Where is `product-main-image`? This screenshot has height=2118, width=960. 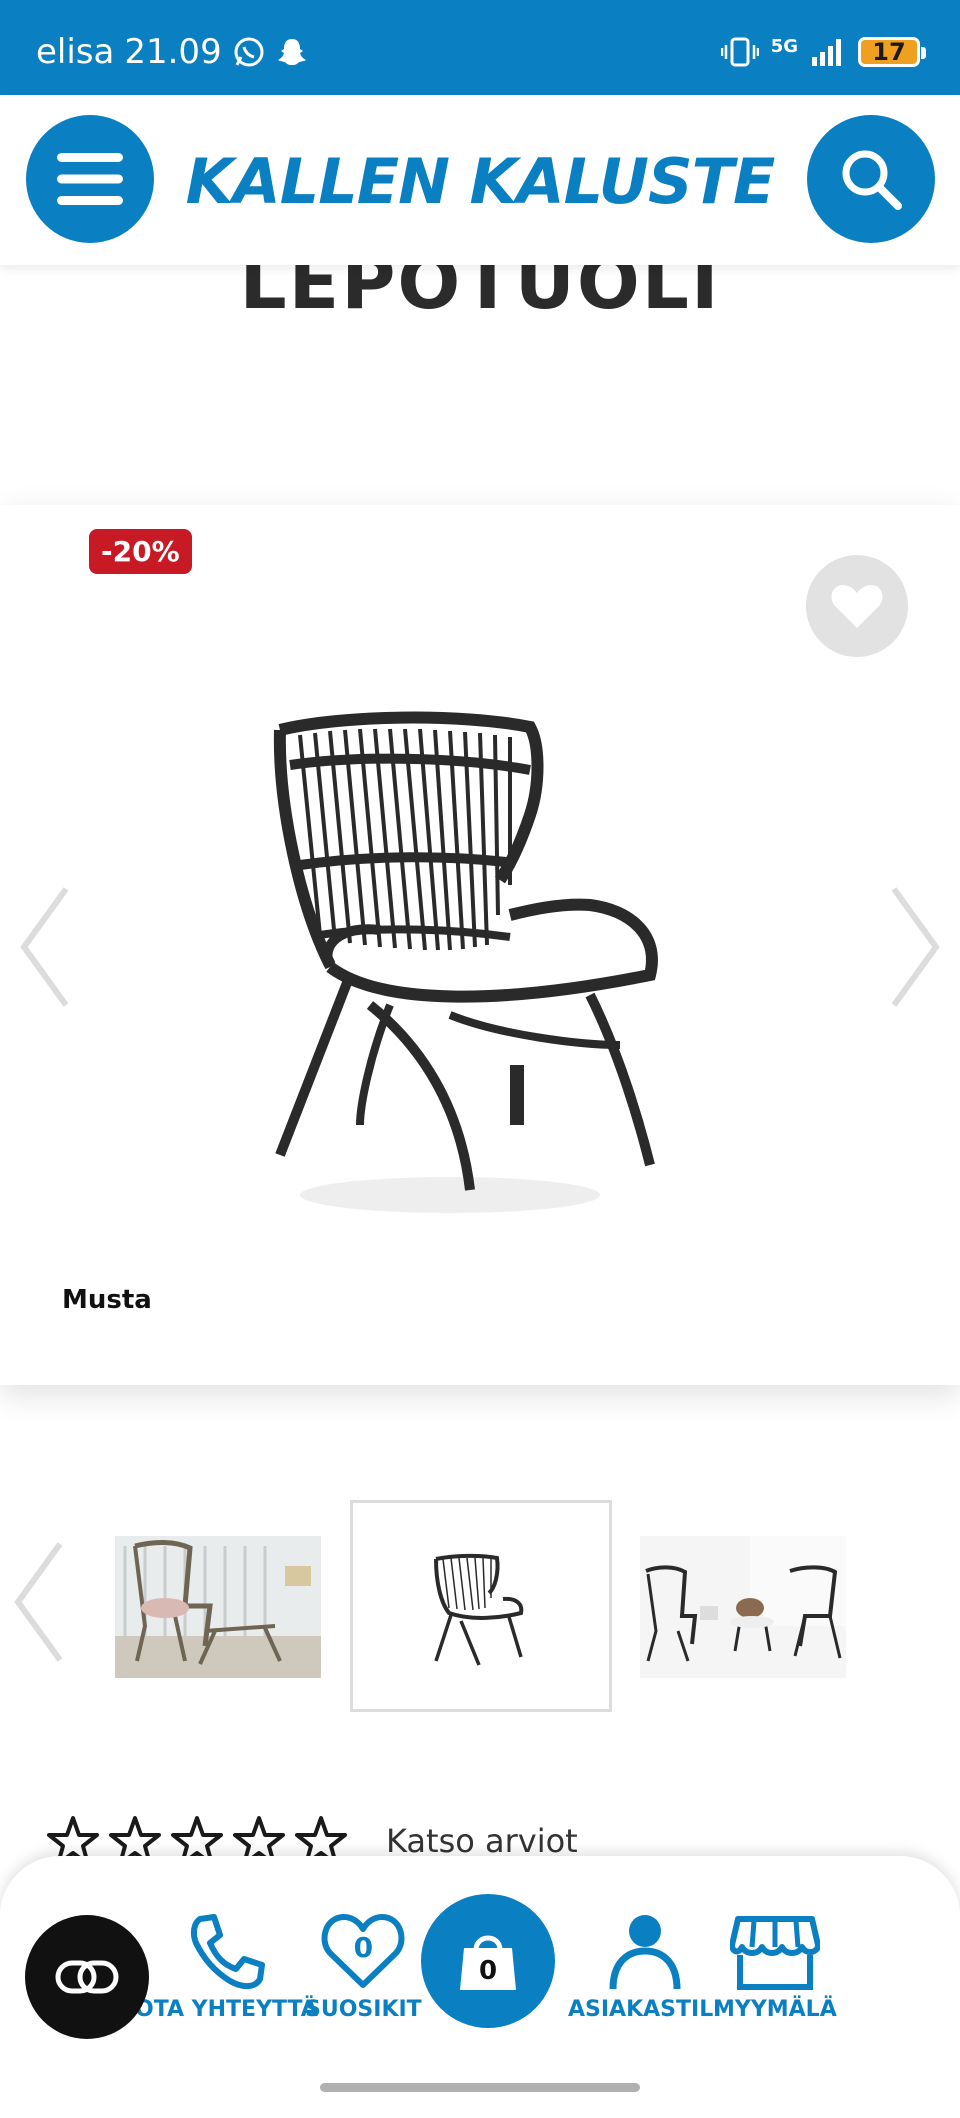 product-main-image is located at coordinates (465, 962).